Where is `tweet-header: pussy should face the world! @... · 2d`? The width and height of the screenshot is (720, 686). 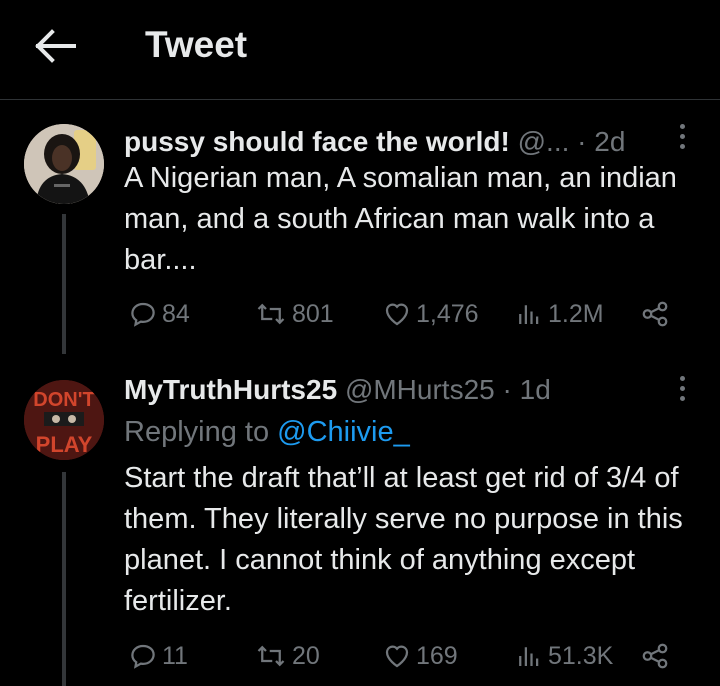
tweet-header: pussy should face the world! @... · 2d is located at coordinates (392, 142).